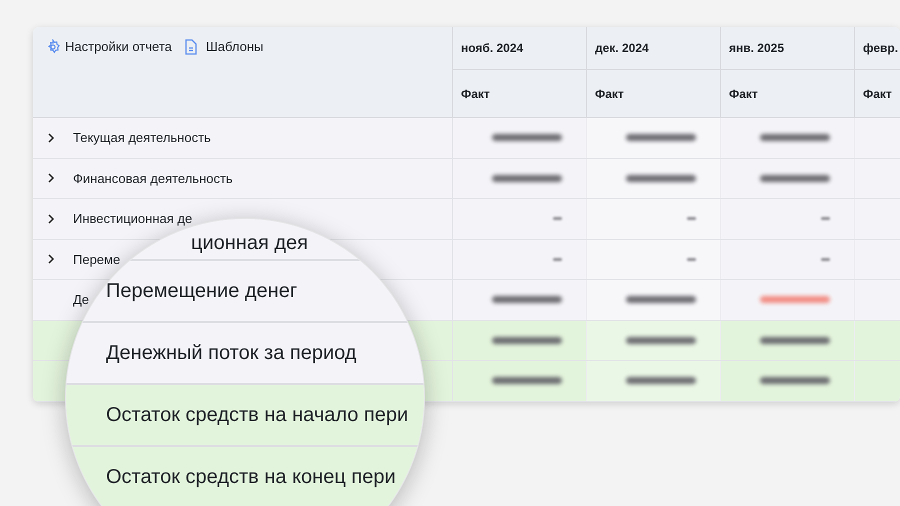 The image size is (900, 506). Describe the element at coordinates (153, 179) in the screenshot. I see `row-label: Финансовая деятельность` at that location.